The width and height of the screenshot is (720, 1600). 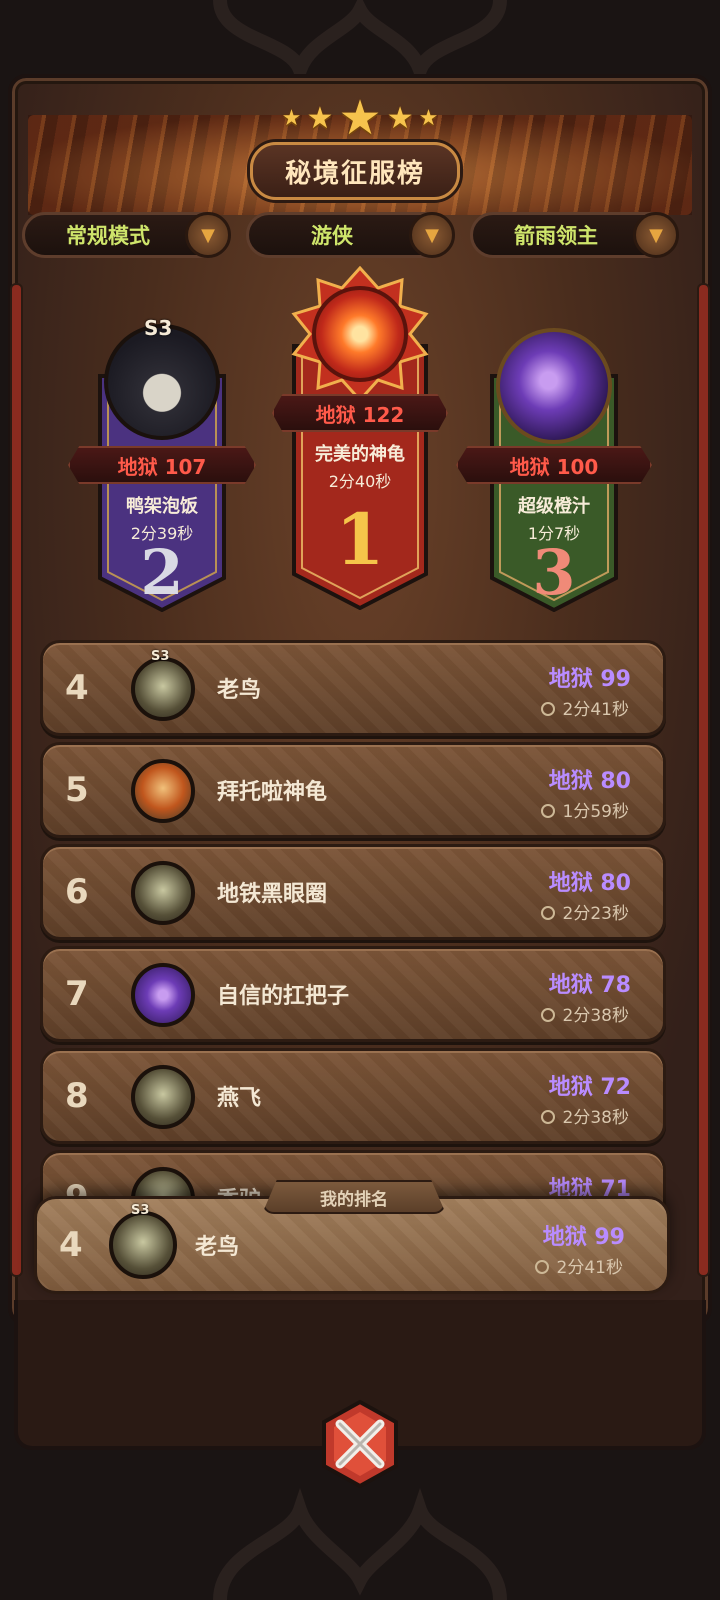 I want to click on mode-filter-dropdown: 常规模式 ▼, so click(x=126, y=235).